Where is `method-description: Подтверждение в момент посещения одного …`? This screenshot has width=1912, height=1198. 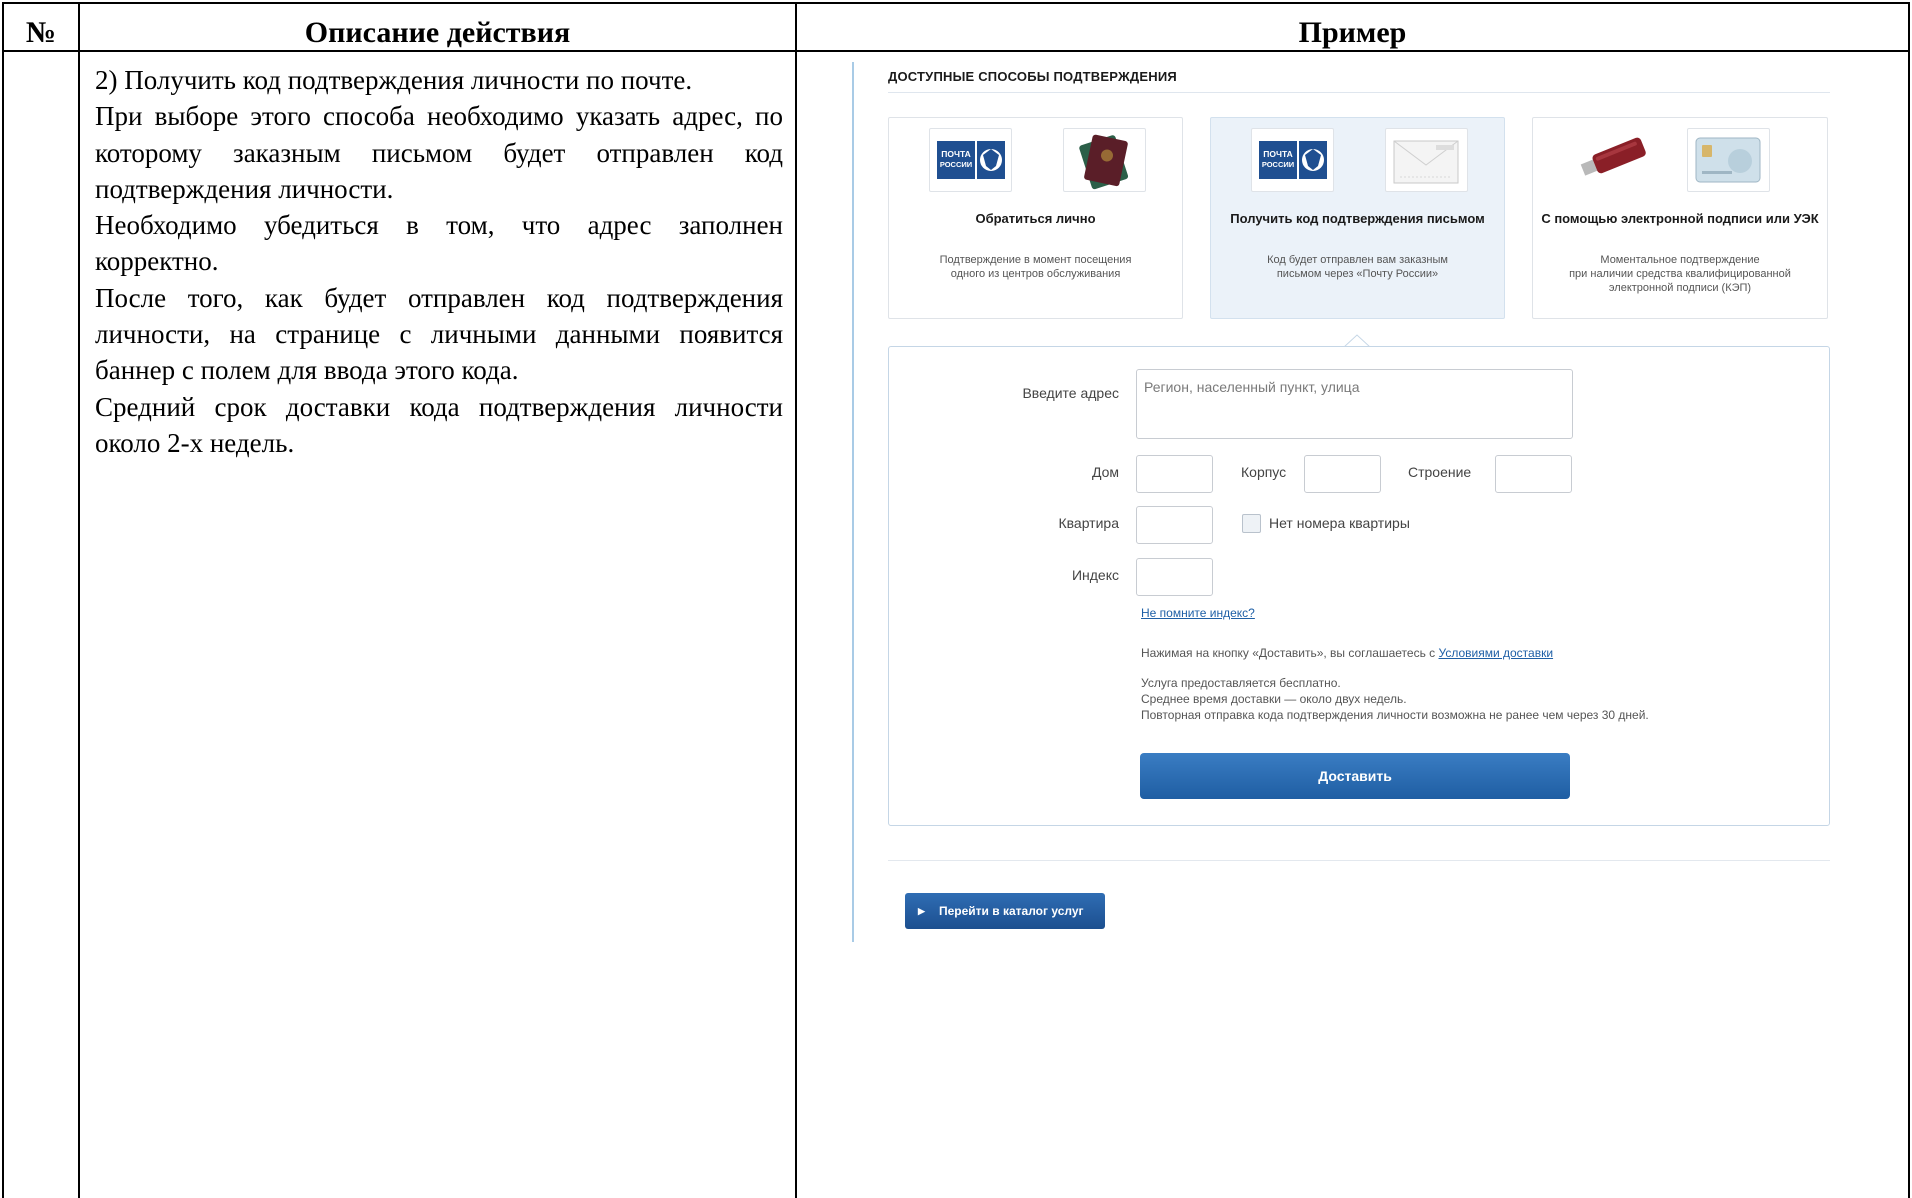
method-description: Подтверждение в момент посещения одного … is located at coordinates (1035, 267).